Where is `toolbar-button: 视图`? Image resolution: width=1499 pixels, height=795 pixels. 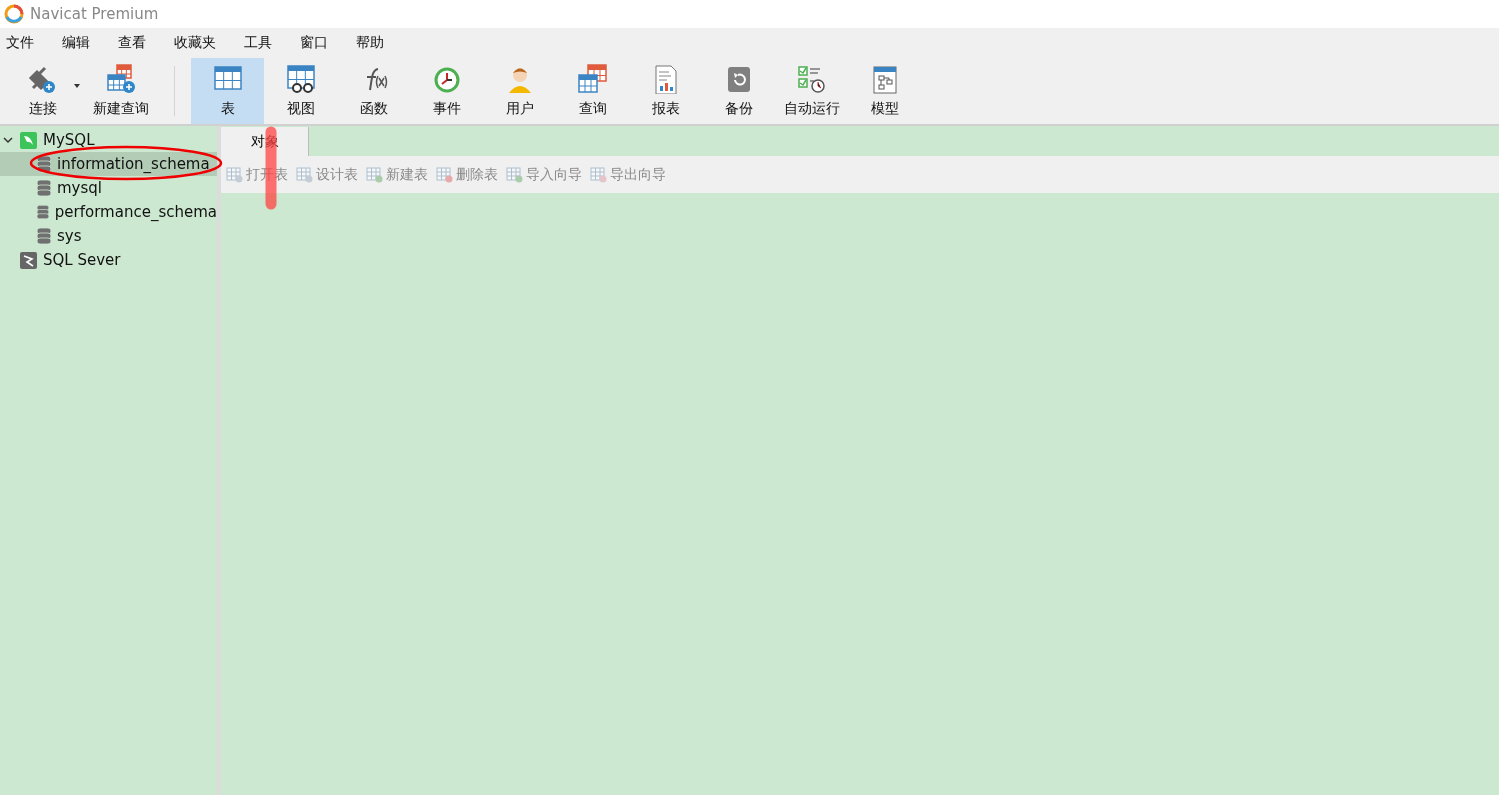
toolbar-button: 视图 is located at coordinates (300, 91).